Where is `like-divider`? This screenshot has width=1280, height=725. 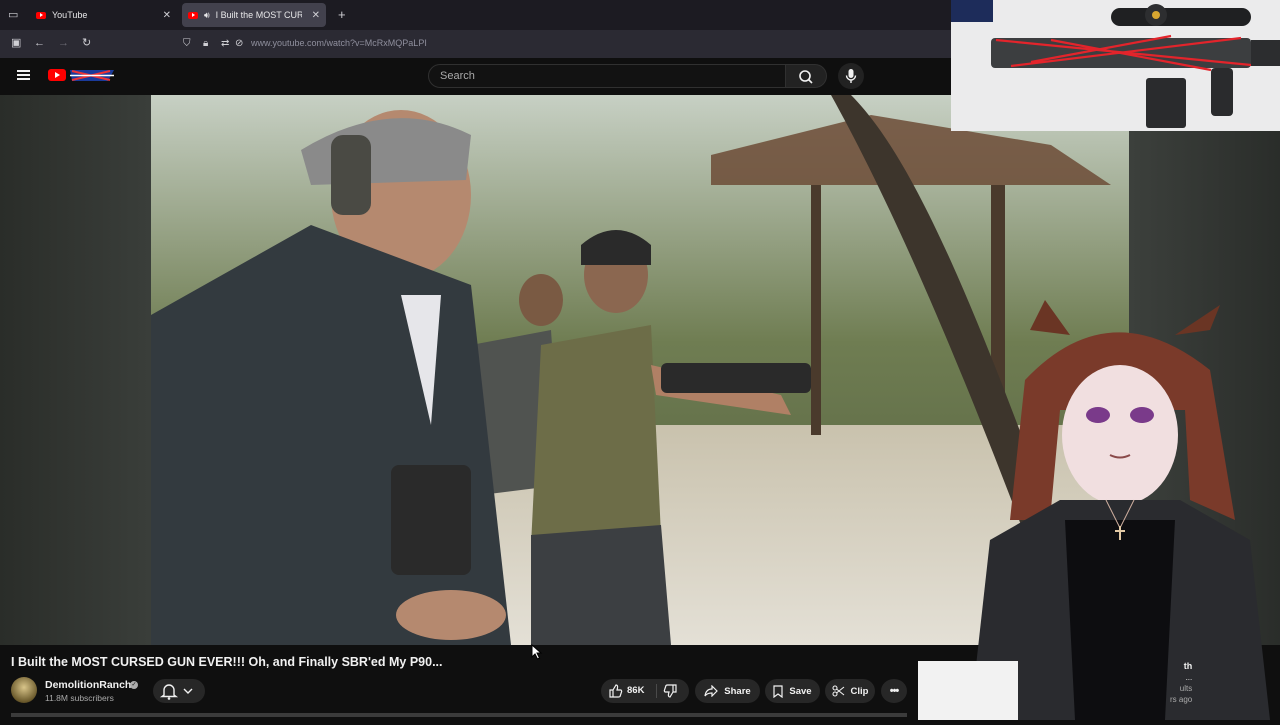 like-divider is located at coordinates (656, 691).